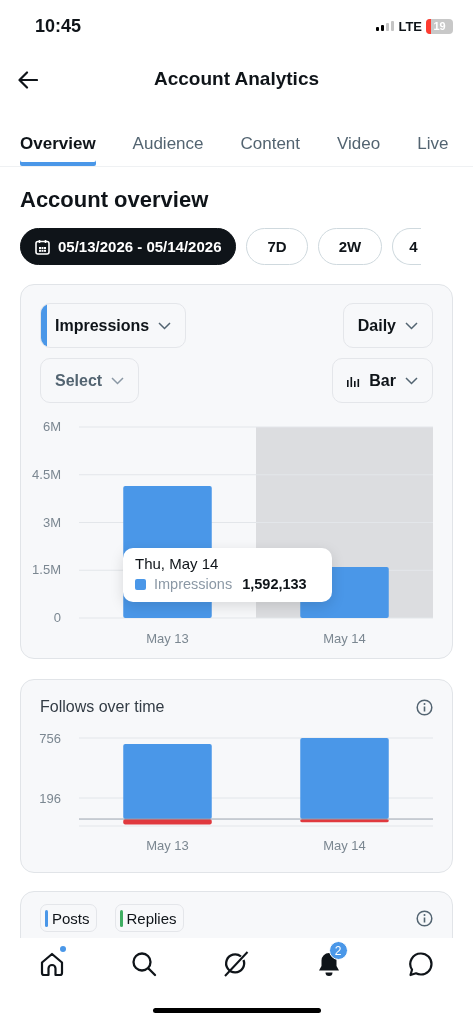 Image resolution: width=473 pixels, height=1024 pixels. What do you see at coordinates (338, 950) in the screenshot?
I see `notification-badge: 2` at bounding box center [338, 950].